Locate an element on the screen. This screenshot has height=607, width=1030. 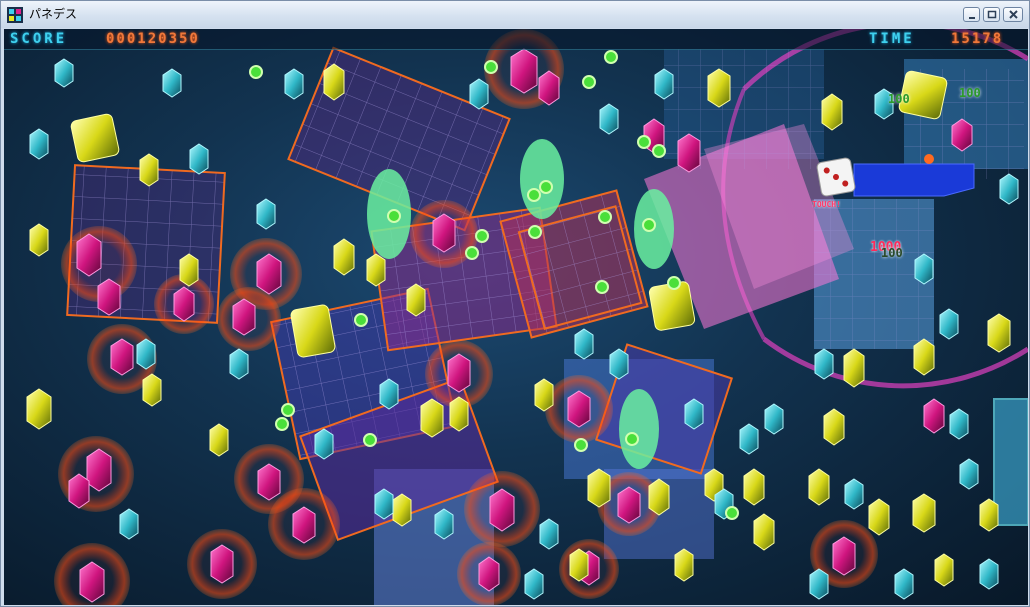
dice-icon is located at coordinates (836, 177).